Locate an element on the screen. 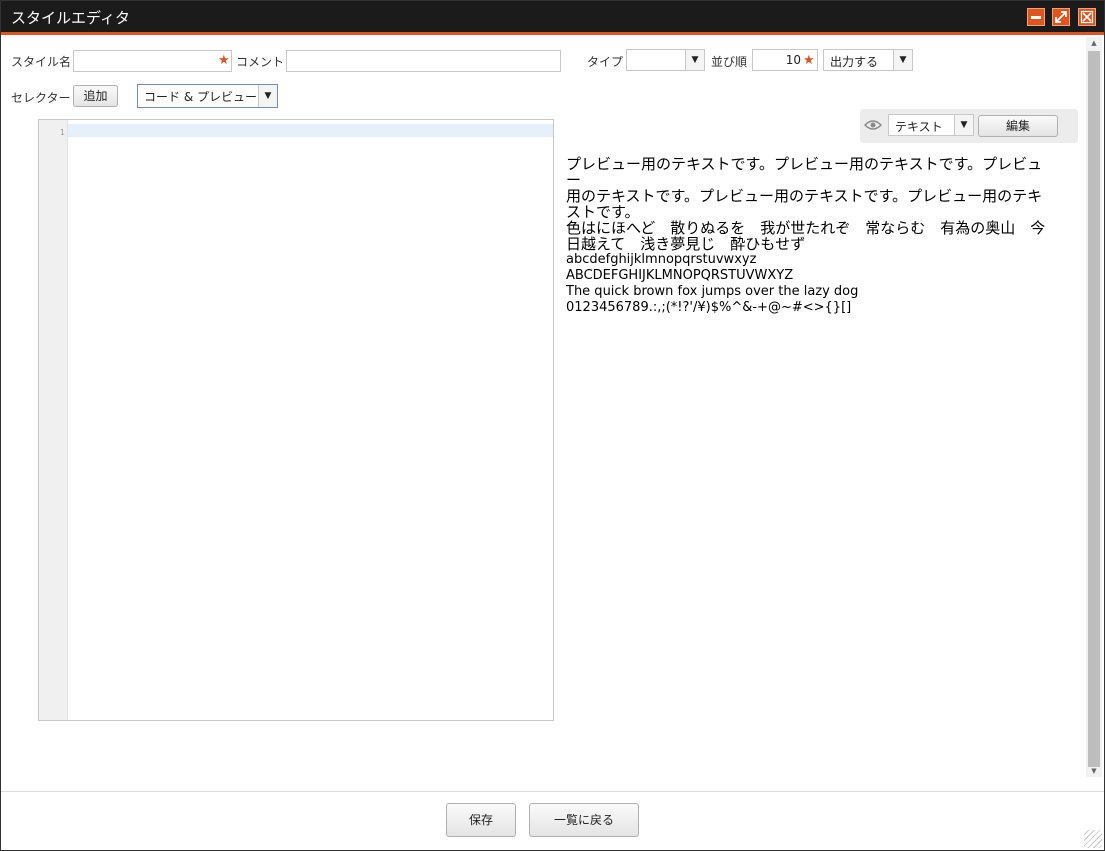  output-value: 出力する is located at coordinates (854, 62).